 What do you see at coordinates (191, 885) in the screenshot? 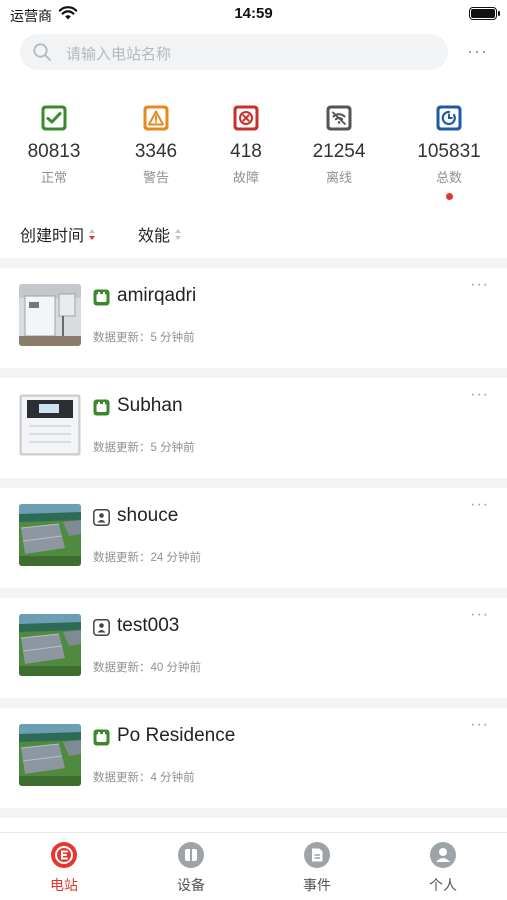
I see `tab-device-label: 设备` at bounding box center [191, 885].